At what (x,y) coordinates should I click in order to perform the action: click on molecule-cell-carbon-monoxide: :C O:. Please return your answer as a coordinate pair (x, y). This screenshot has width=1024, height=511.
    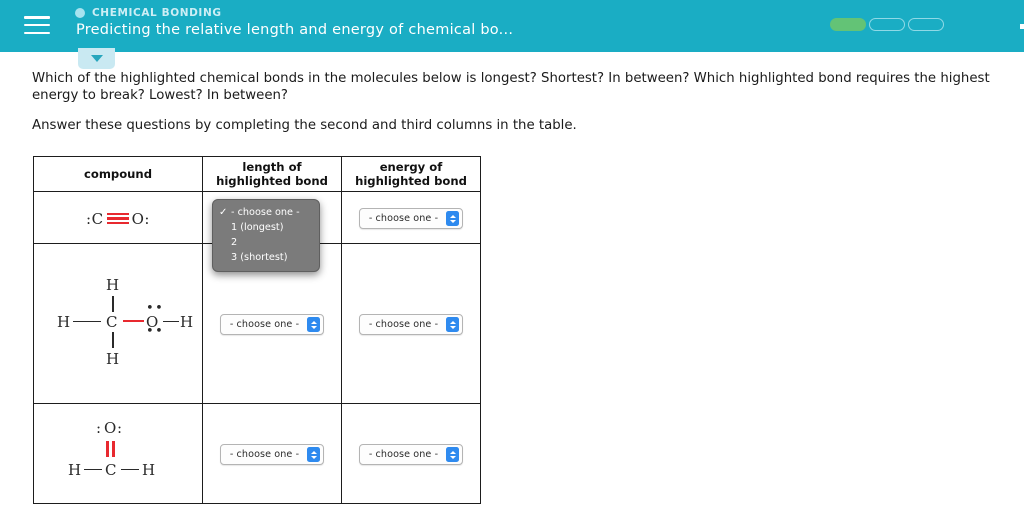
    Looking at the image, I should click on (118, 217).